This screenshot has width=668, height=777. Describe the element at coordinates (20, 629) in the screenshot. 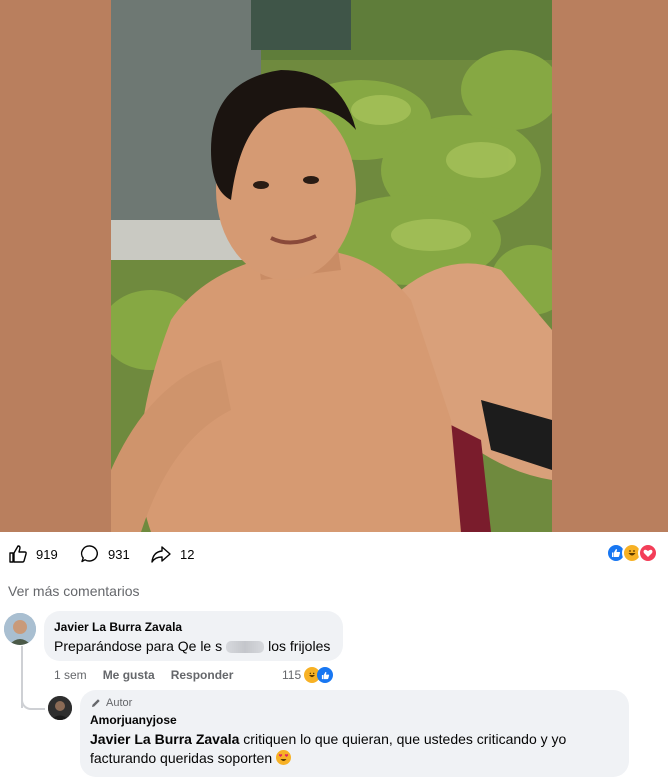

I see `commenter-avatar` at that location.